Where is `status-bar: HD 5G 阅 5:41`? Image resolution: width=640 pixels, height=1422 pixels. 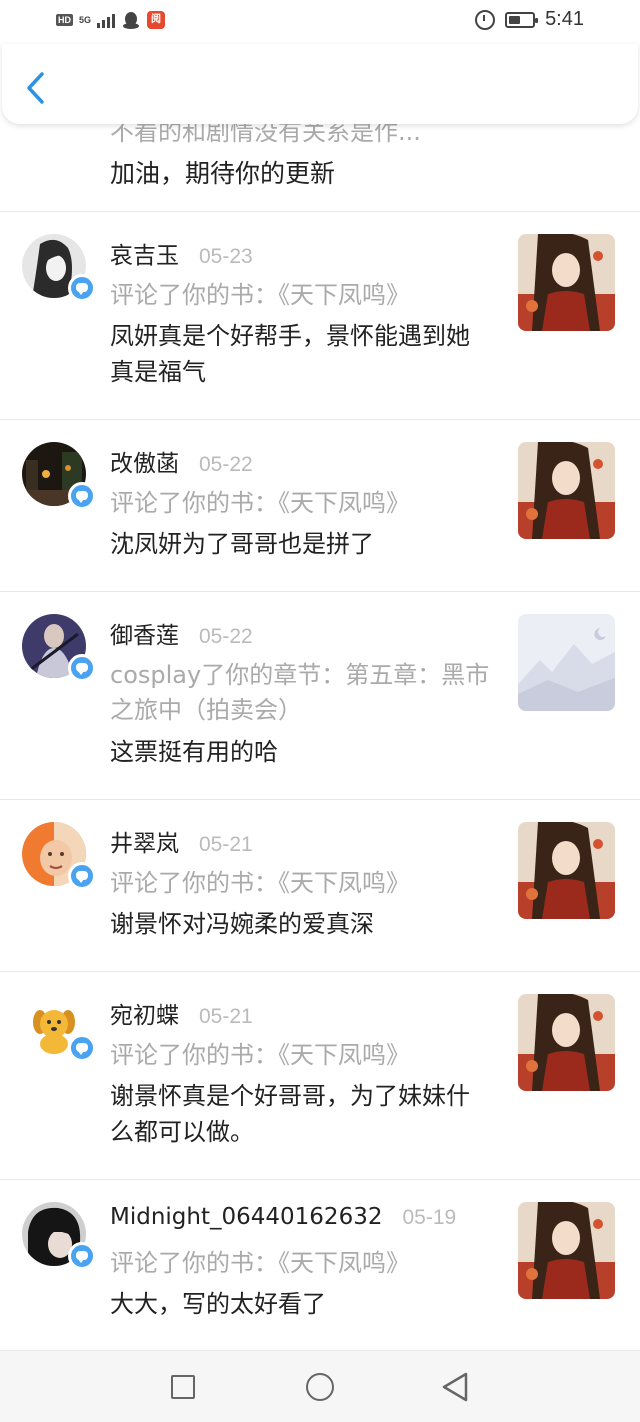 status-bar: HD 5G 阅 5:41 is located at coordinates (320, 22).